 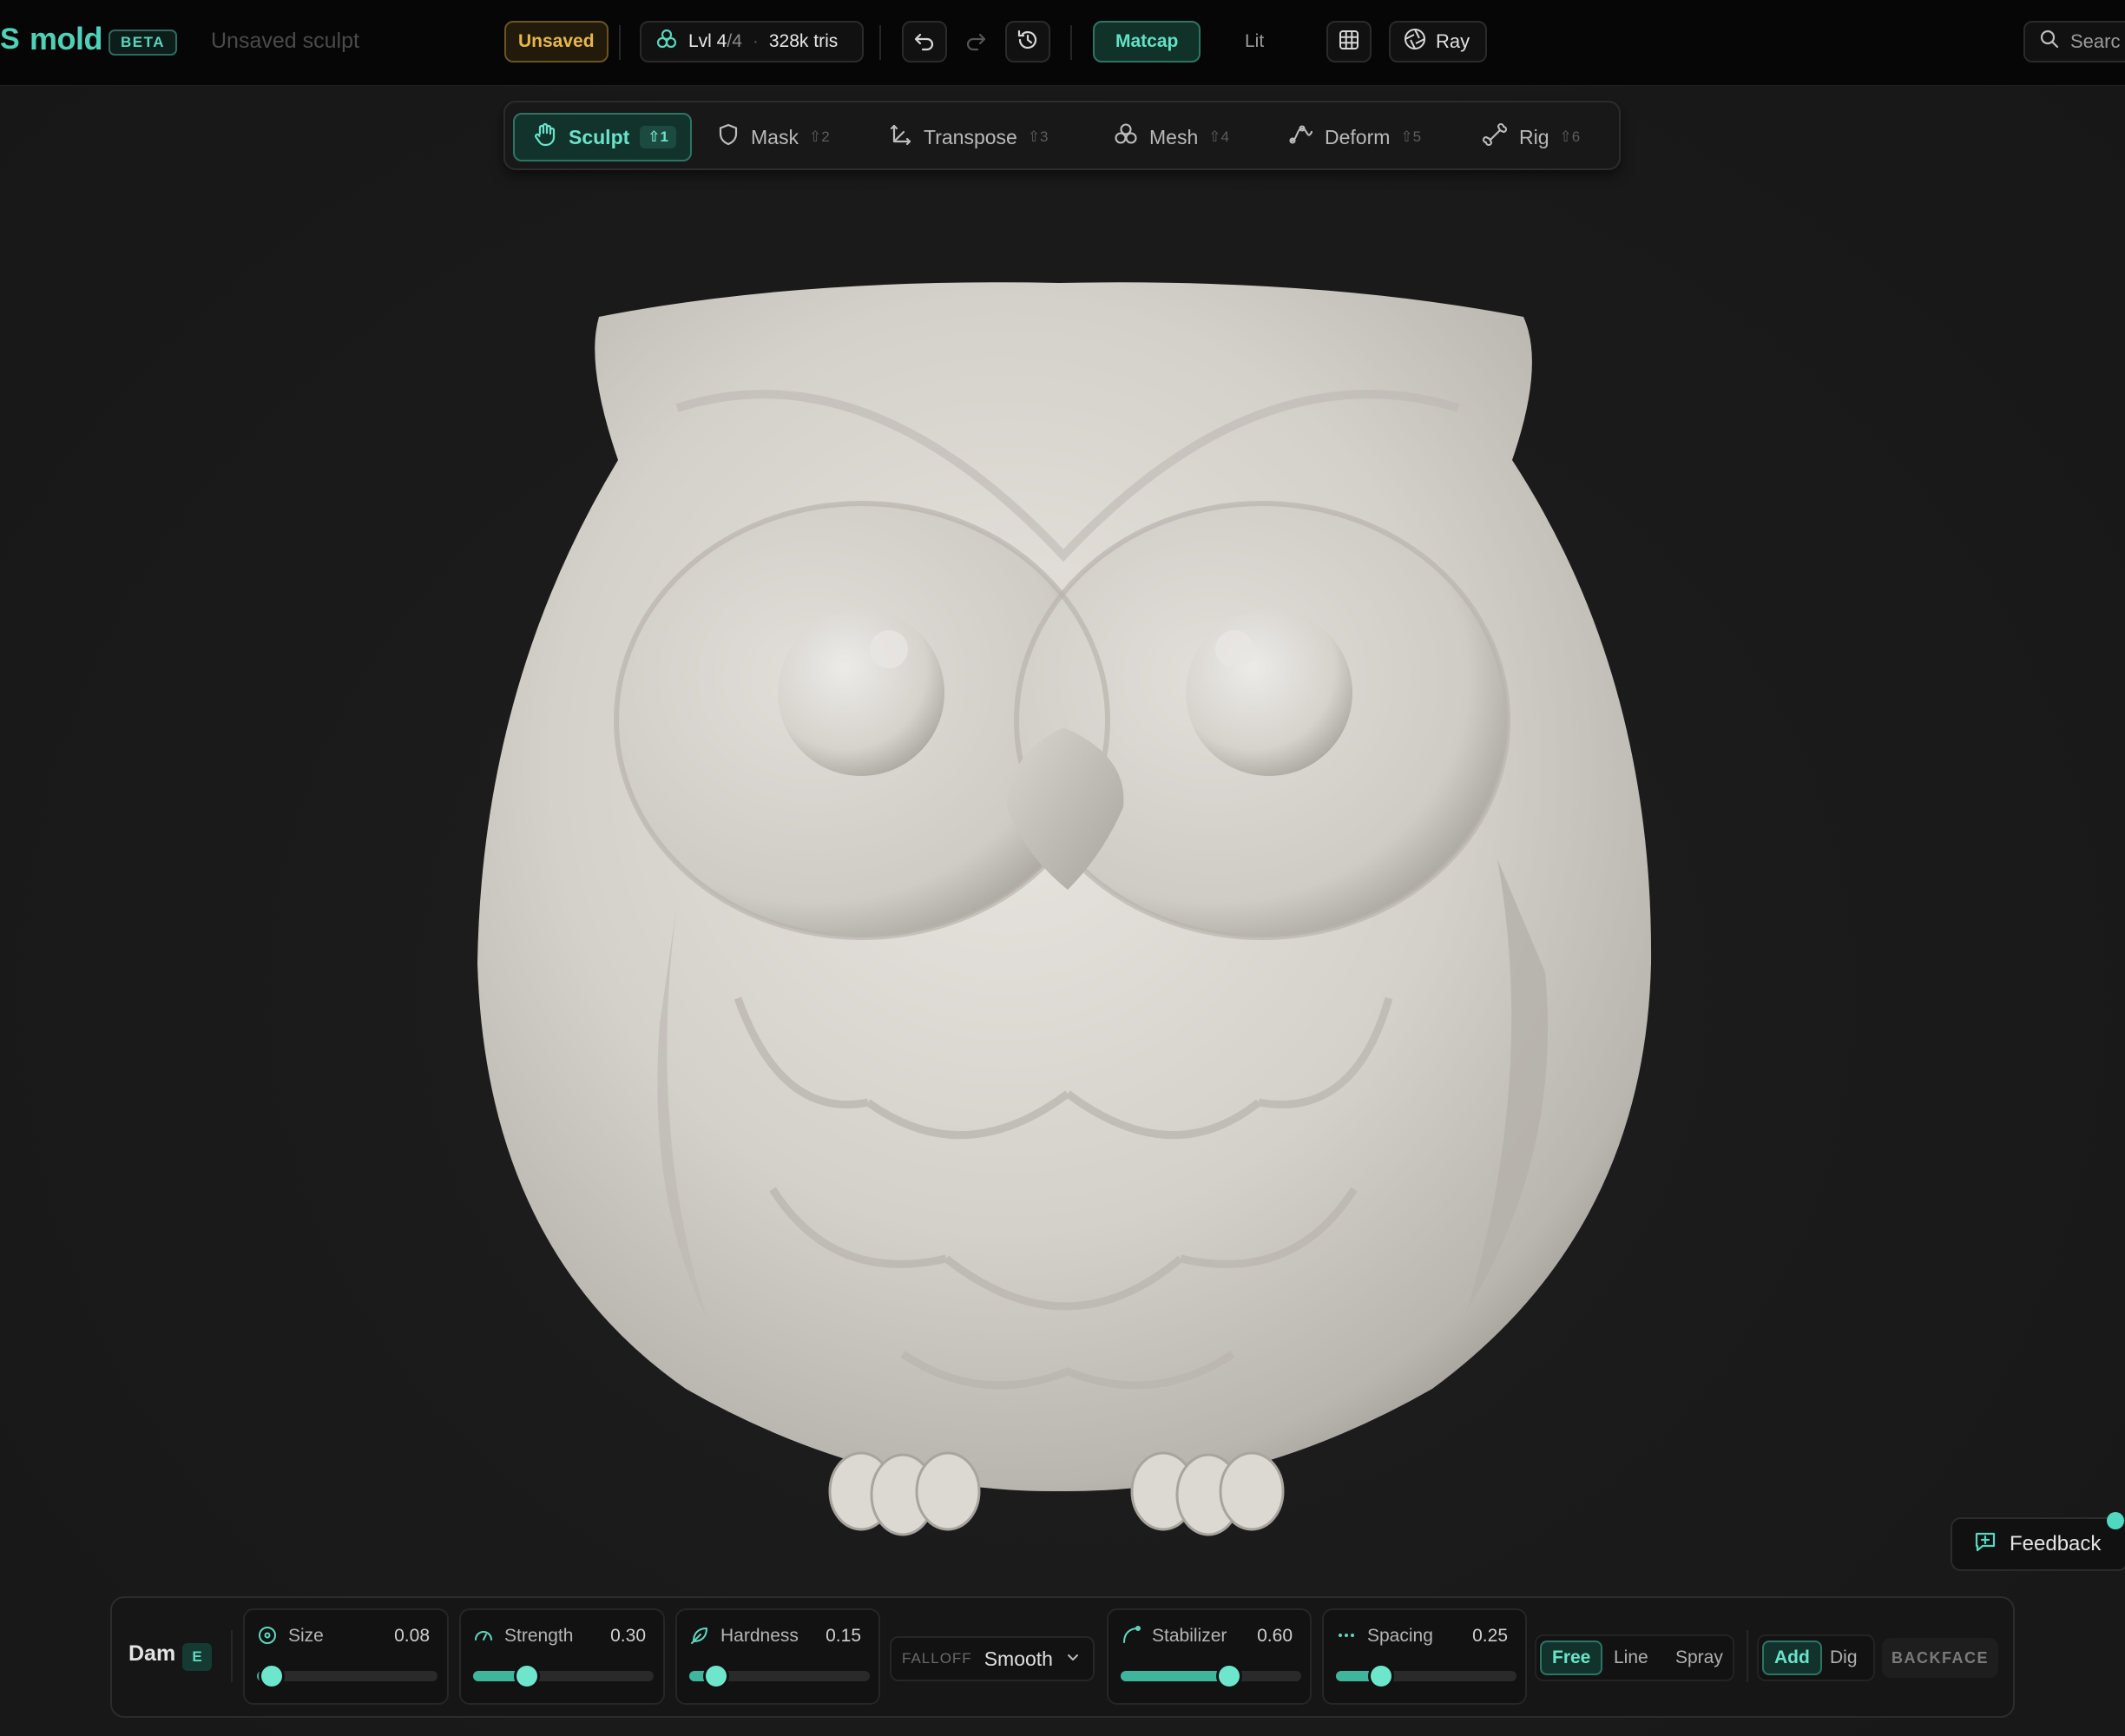 I want to click on document-title: Unsaved sculpt, so click(x=285, y=41).